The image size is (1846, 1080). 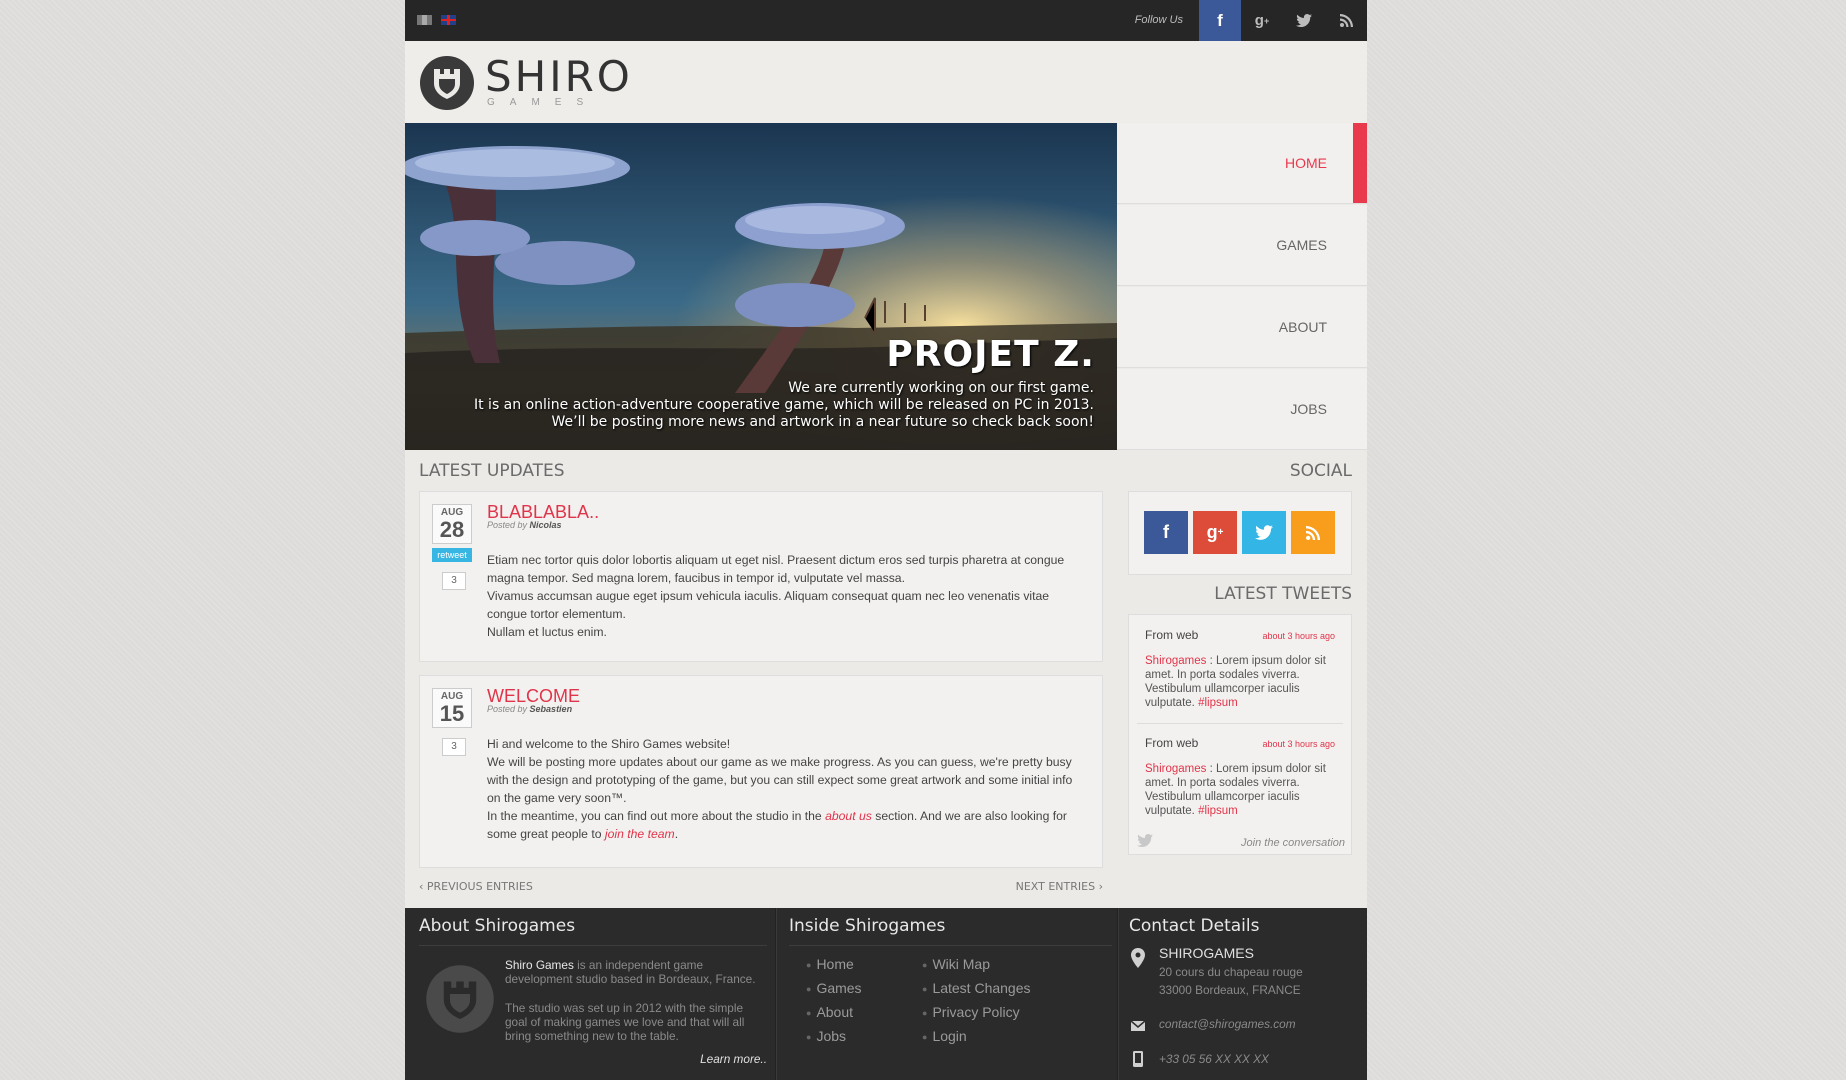 I want to click on footer-link-wiki-map: Wiki Map, so click(x=956, y=964).